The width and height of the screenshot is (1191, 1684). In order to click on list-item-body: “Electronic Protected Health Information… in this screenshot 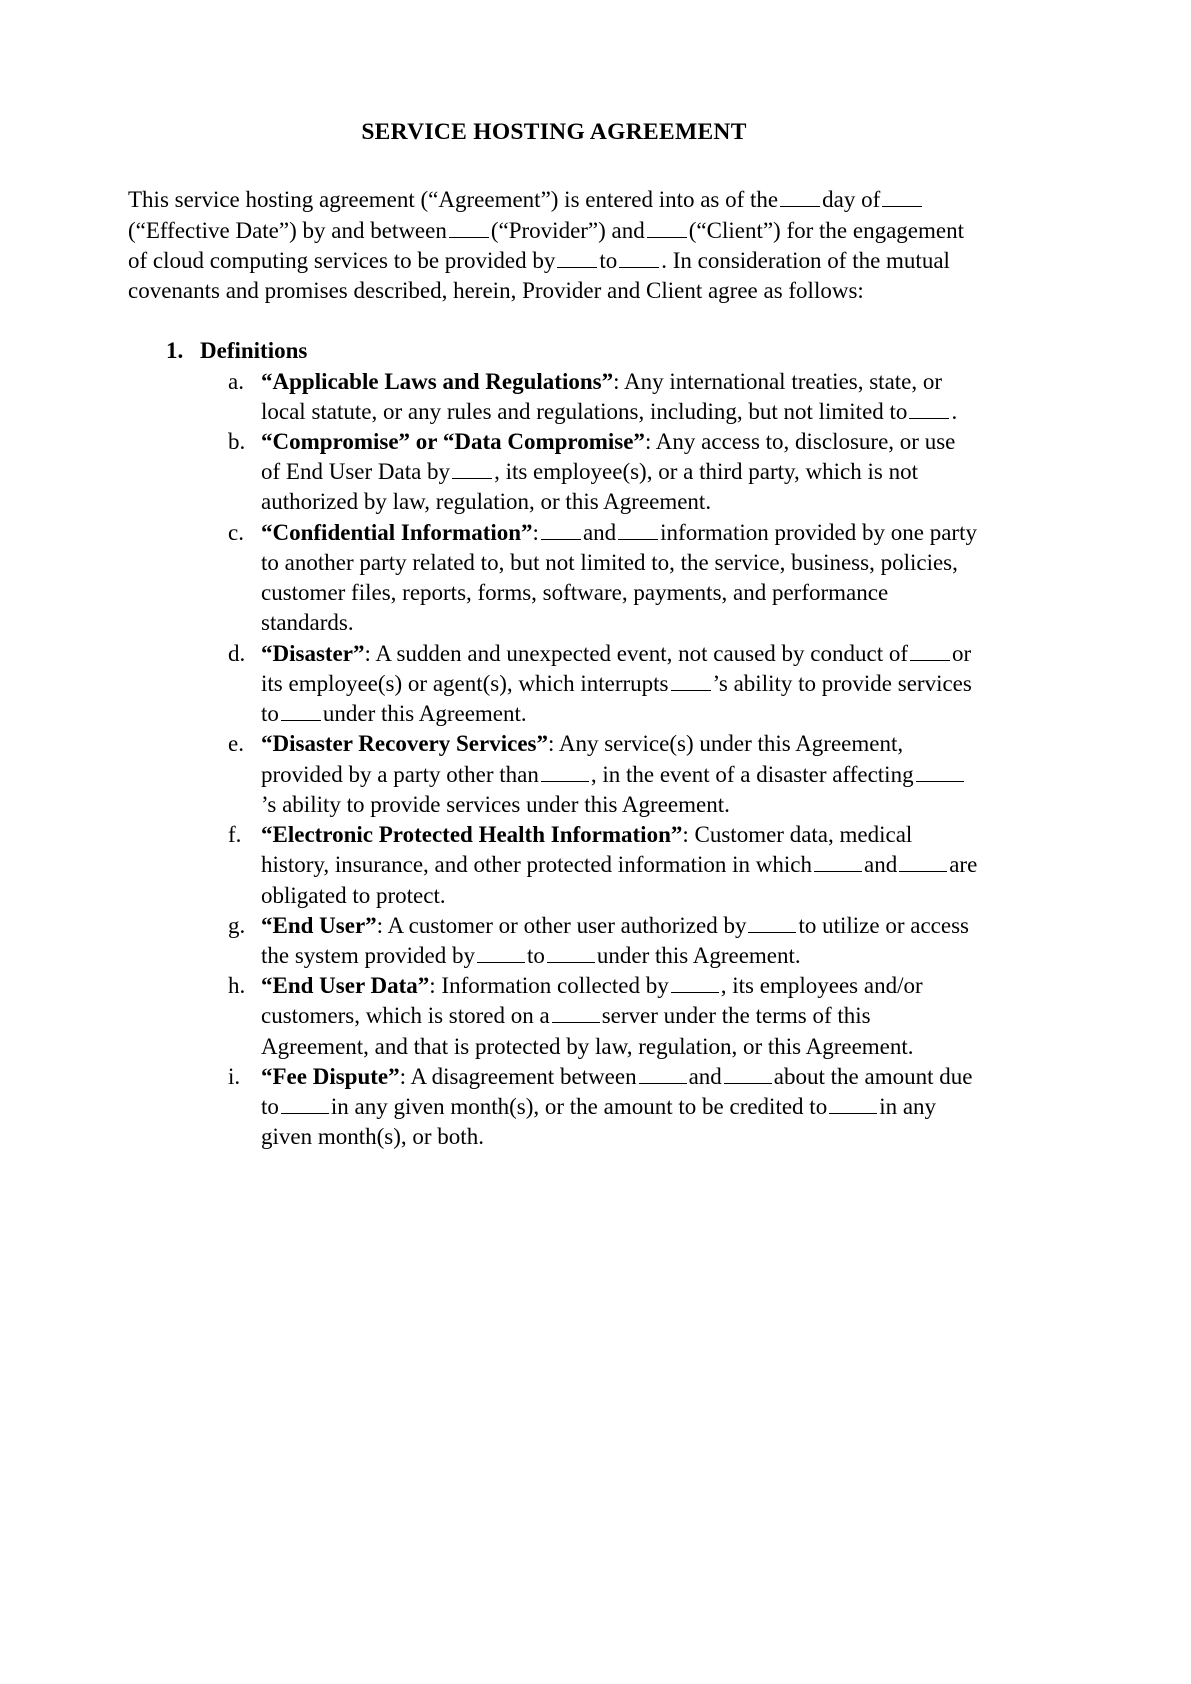, I will do `click(620, 865)`.